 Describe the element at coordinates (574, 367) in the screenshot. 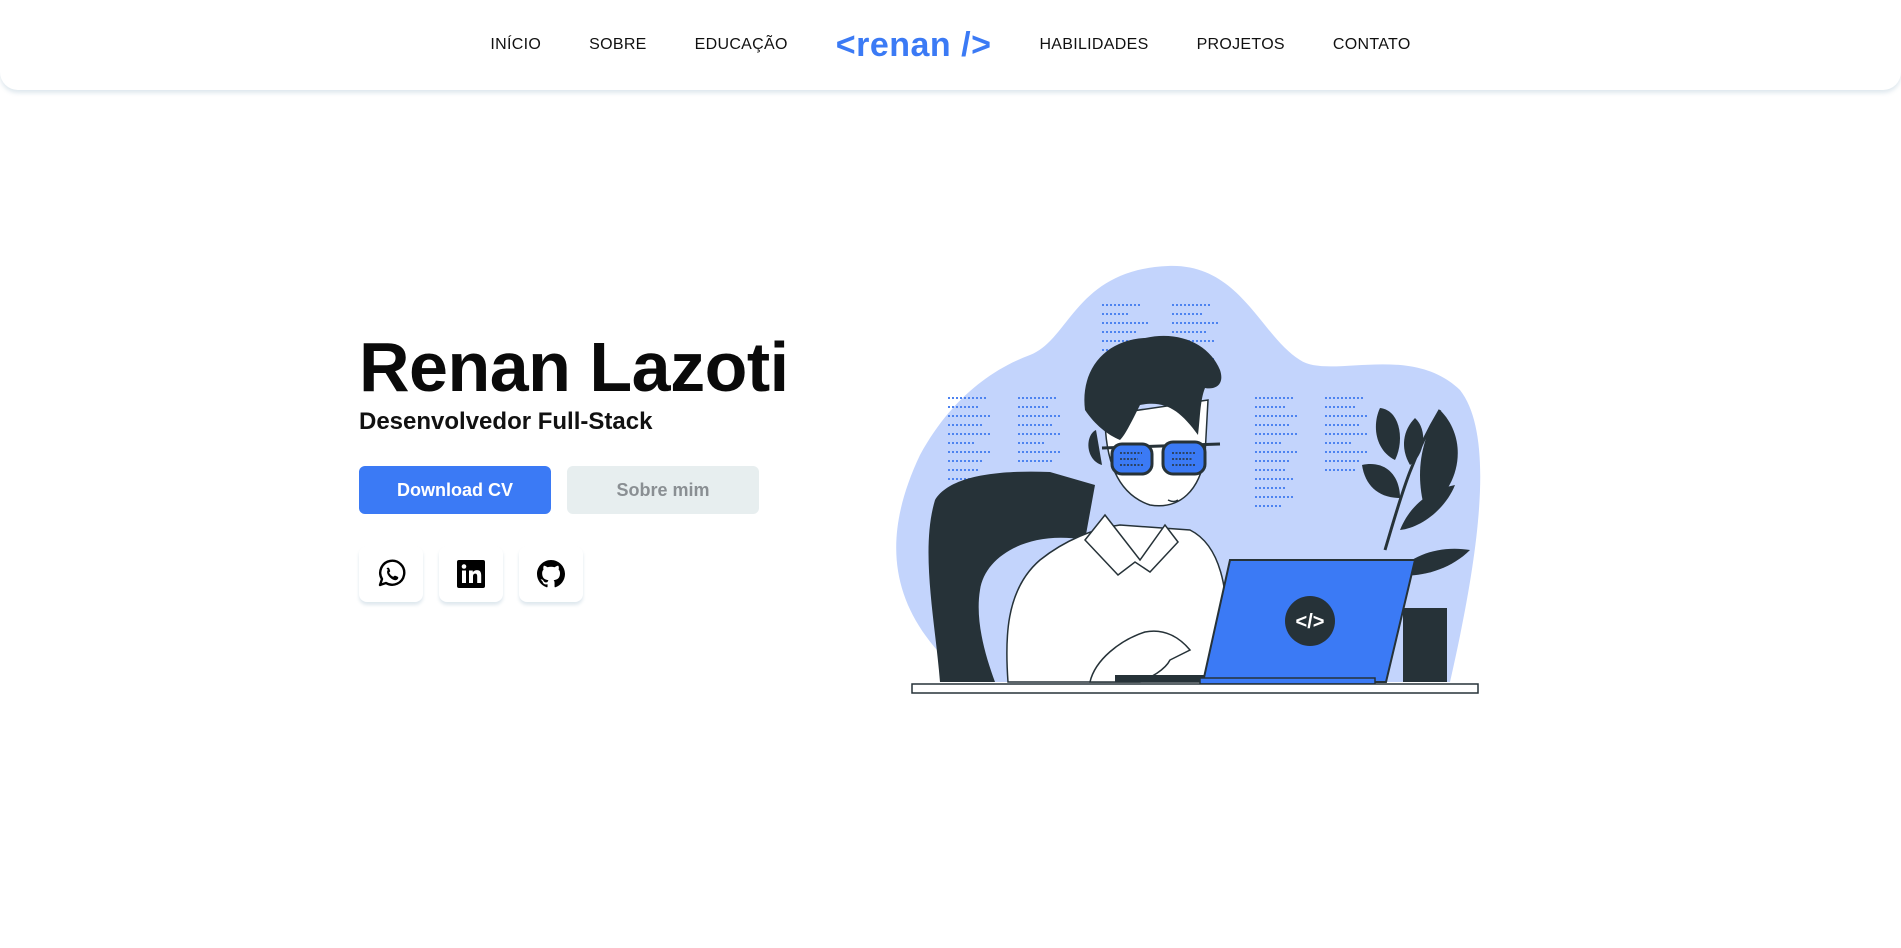

I see `hero-name: Renan Lazoti` at that location.